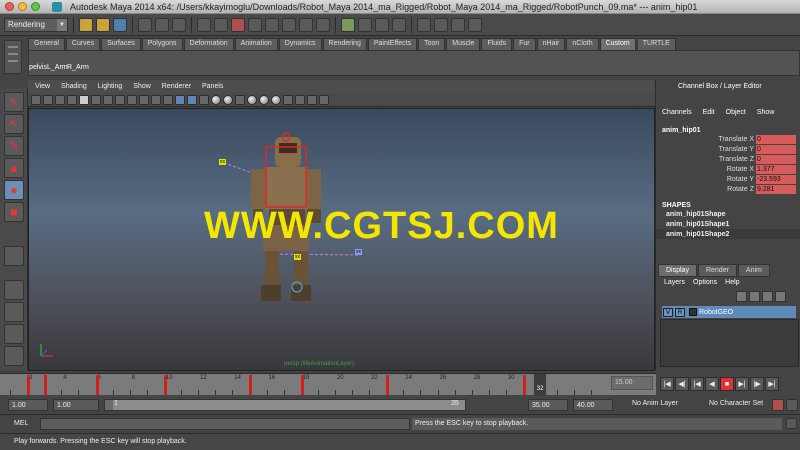  Describe the element at coordinates (78, 64) in the screenshot. I see `shelf-item-r-arm: R_Arm` at that location.